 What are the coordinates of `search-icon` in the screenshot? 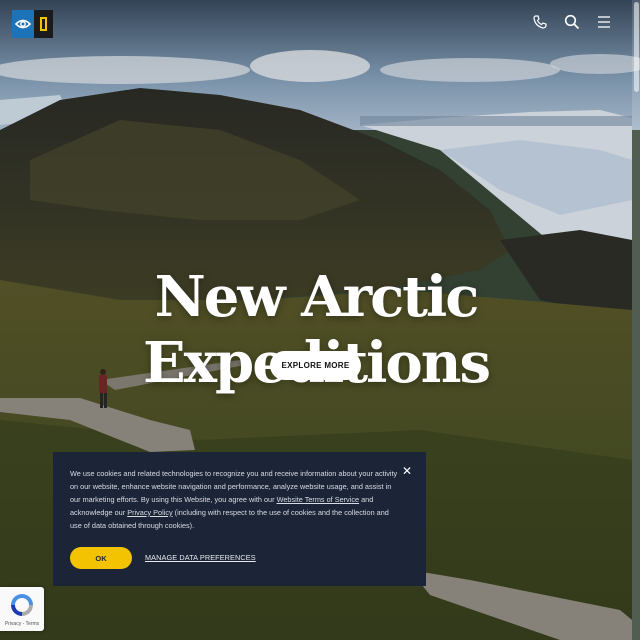 It's located at (572, 22).